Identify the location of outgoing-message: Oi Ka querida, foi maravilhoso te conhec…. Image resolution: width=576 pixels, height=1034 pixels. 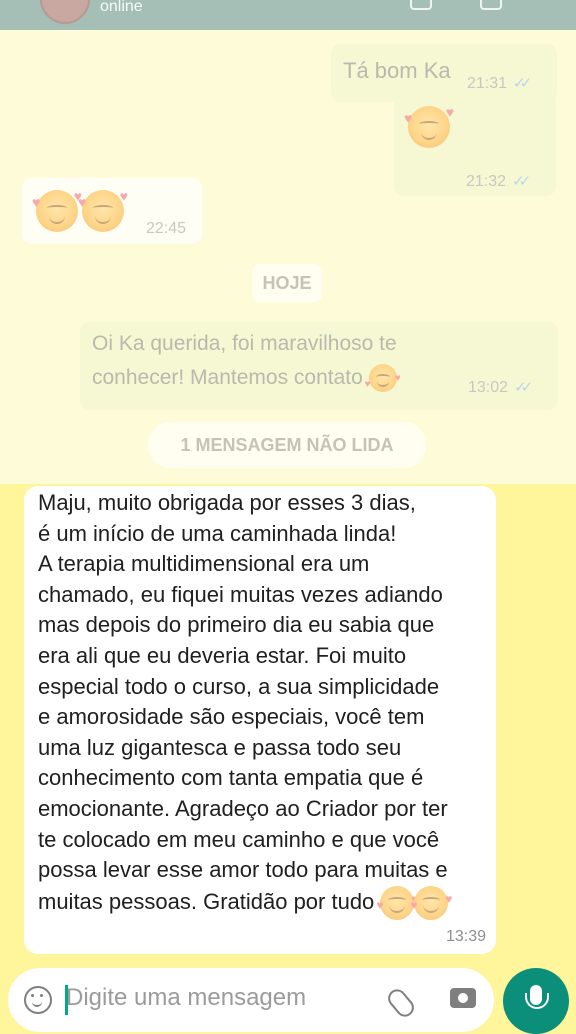
(319, 366).